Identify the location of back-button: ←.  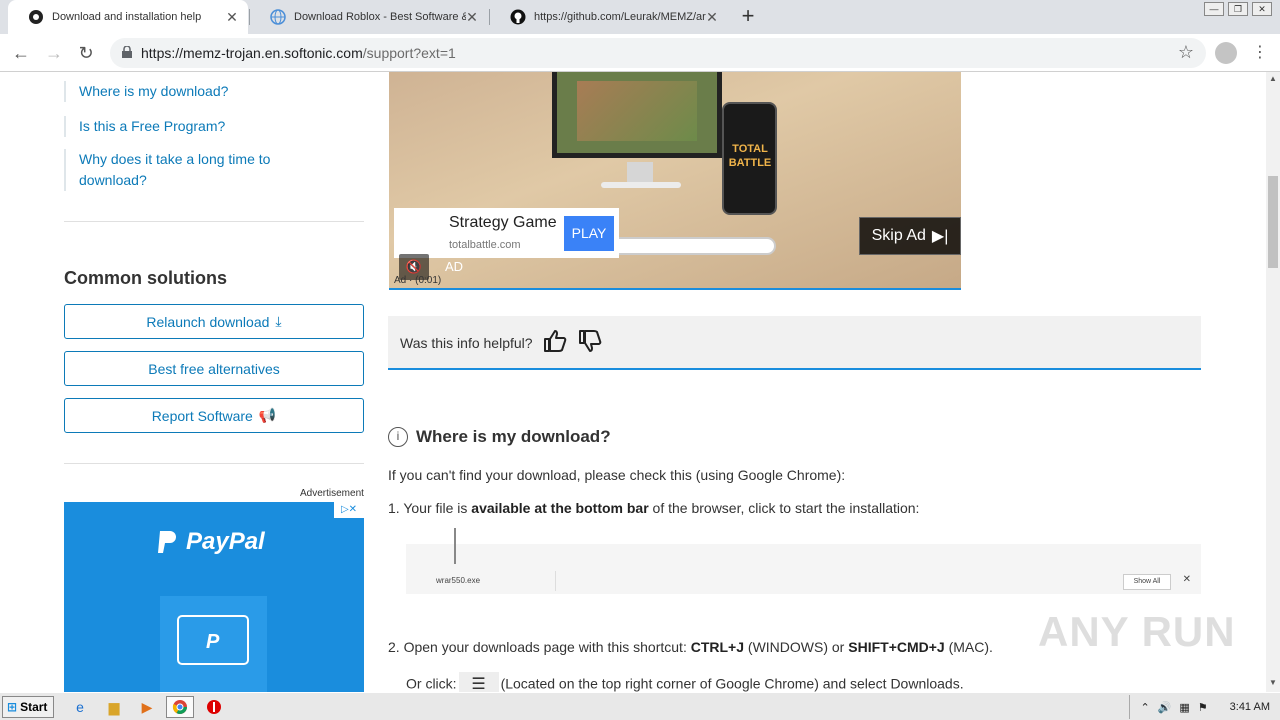
(21, 53).